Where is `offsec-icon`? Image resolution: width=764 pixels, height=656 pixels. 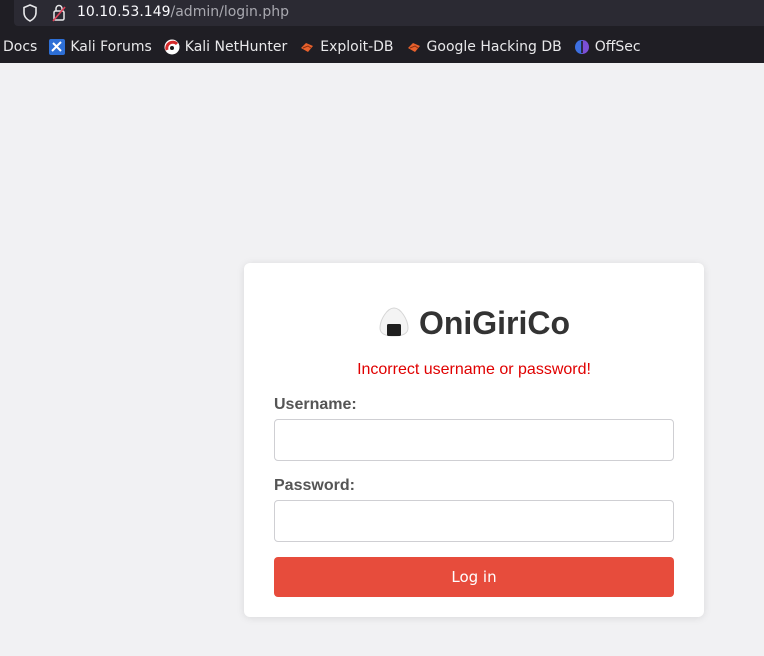 offsec-icon is located at coordinates (582, 47).